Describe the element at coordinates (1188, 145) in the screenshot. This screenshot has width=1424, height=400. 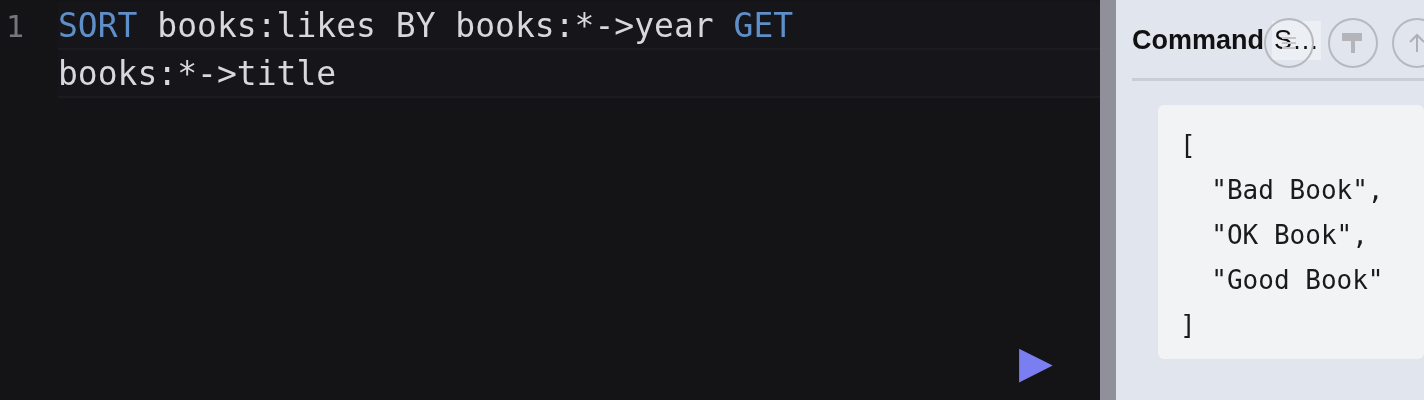
I see `result-line: [` at that location.